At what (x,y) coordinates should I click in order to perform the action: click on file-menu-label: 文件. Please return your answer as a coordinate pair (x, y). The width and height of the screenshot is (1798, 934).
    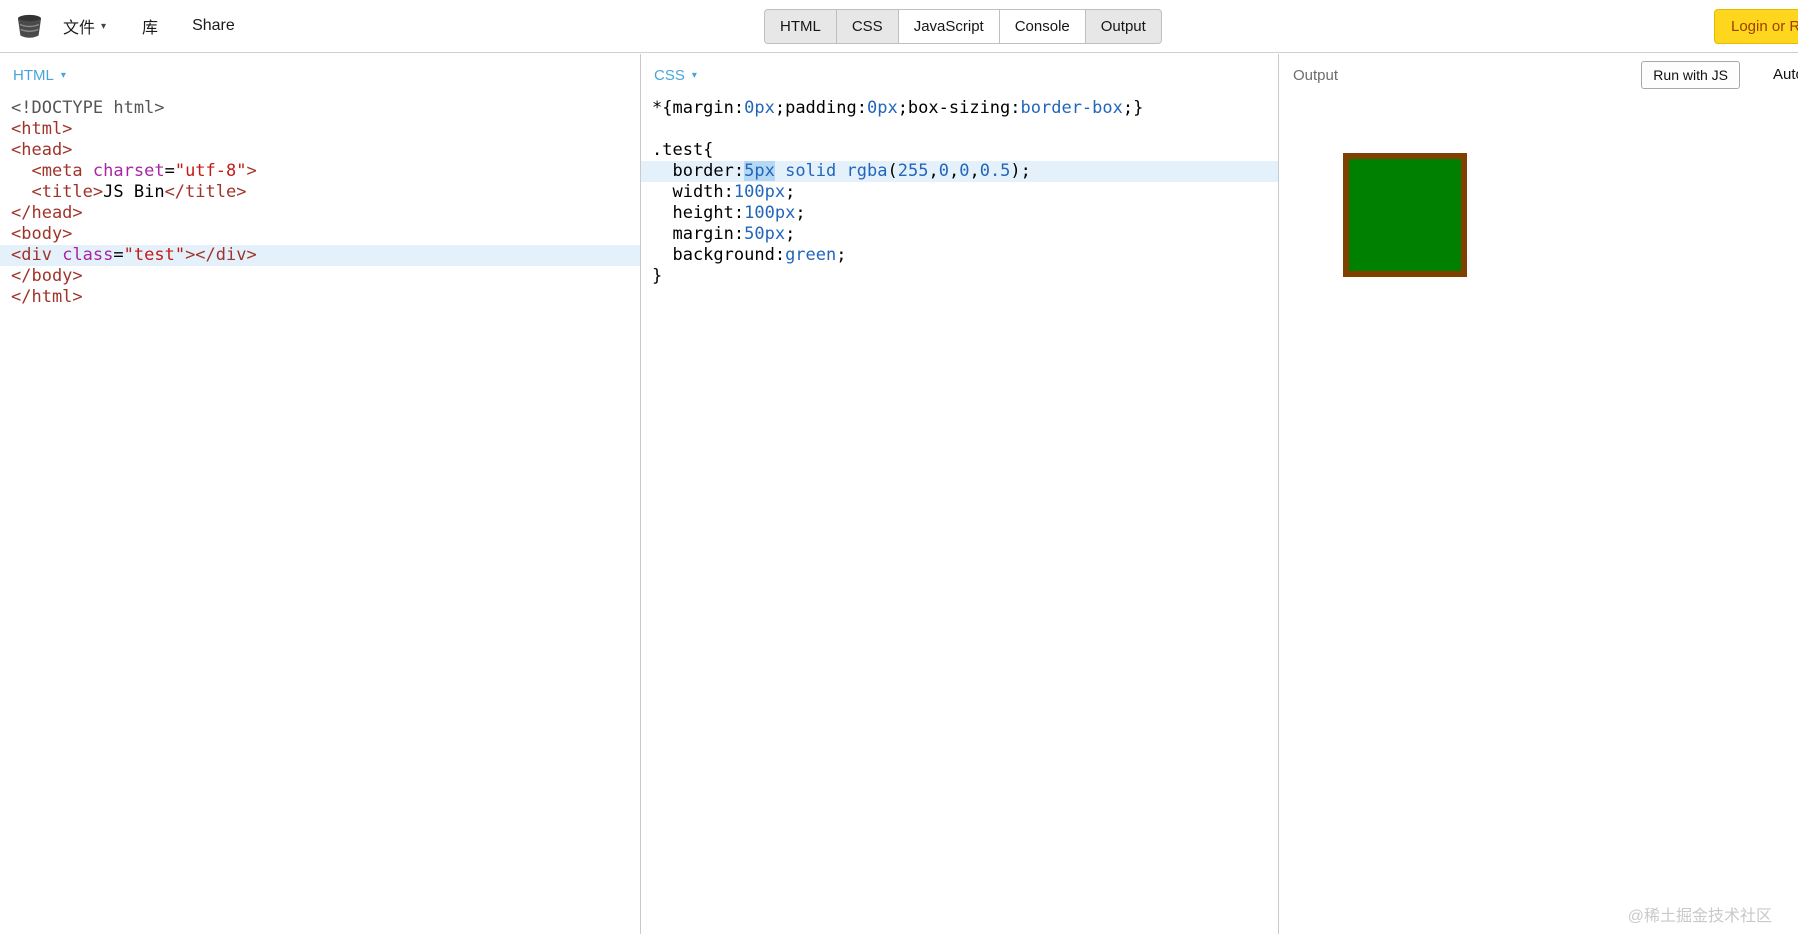
    Looking at the image, I should click on (79, 28).